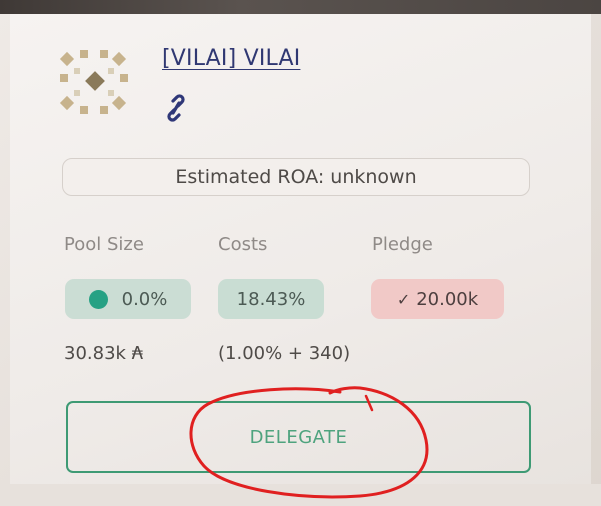 Image resolution: width=601 pixels, height=506 pixels. What do you see at coordinates (300, 7) in the screenshot?
I see `dark-top-strip` at bounding box center [300, 7].